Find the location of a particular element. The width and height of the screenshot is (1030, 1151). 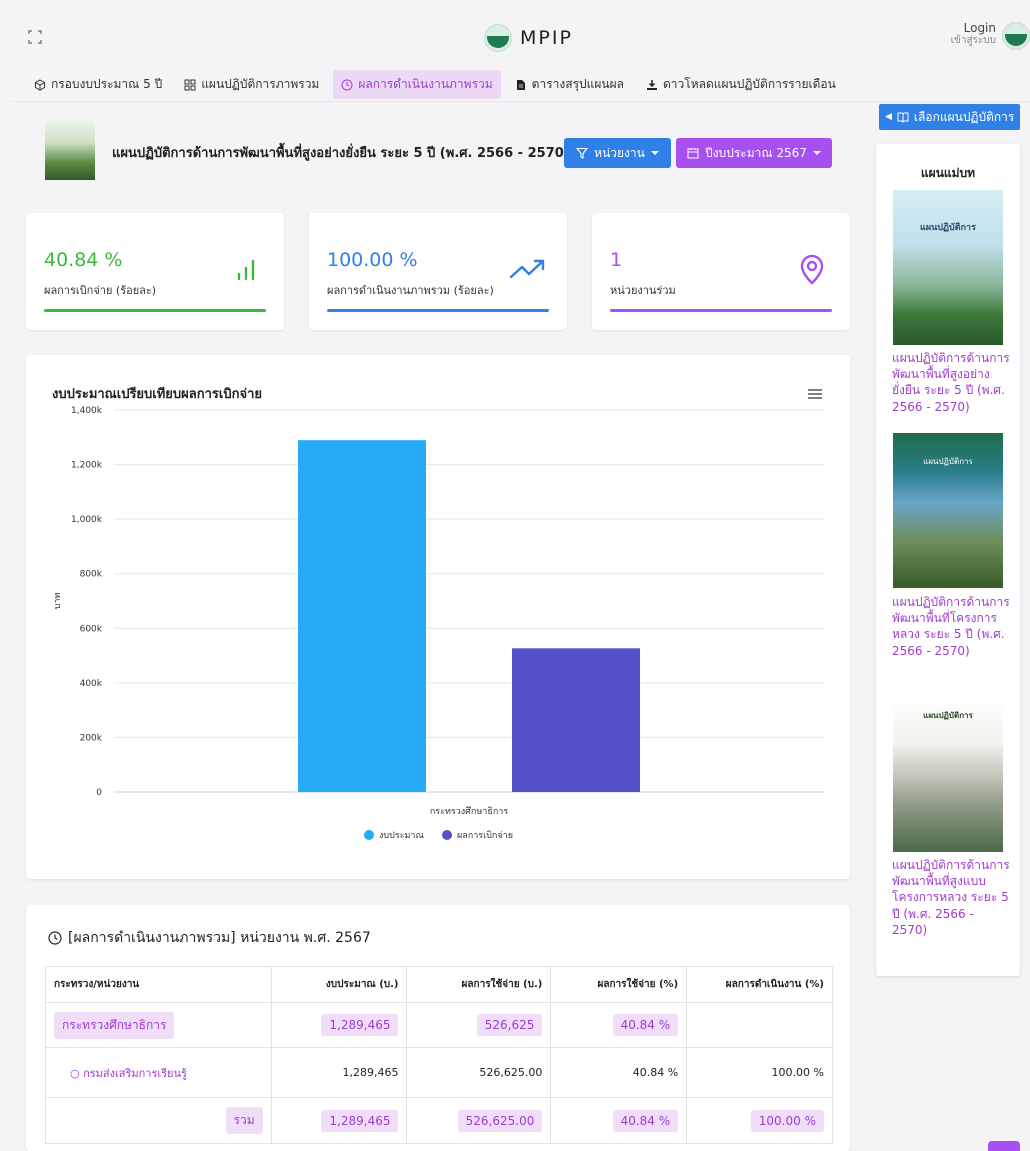

box-icon is located at coordinates (40, 84).